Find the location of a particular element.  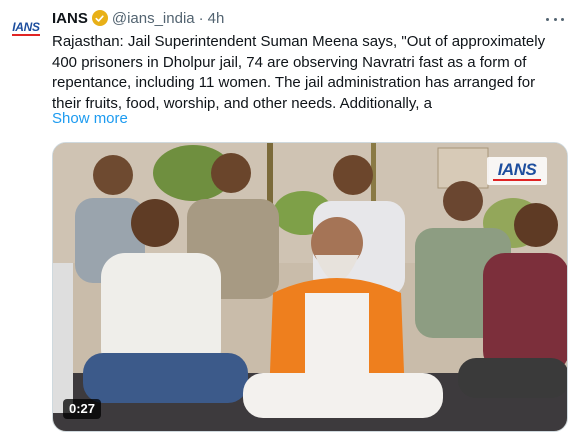

avatar-logo: IANS is located at coordinates (26, 27).